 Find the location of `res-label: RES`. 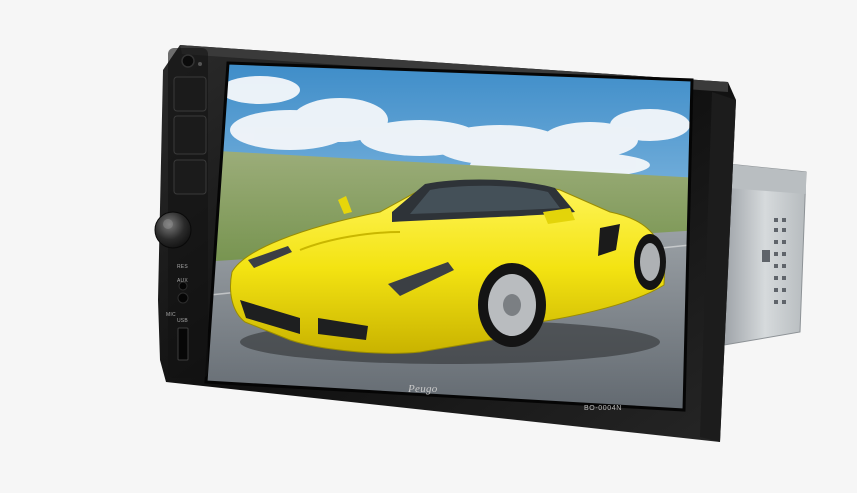

res-label: RES is located at coordinates (182, 267).